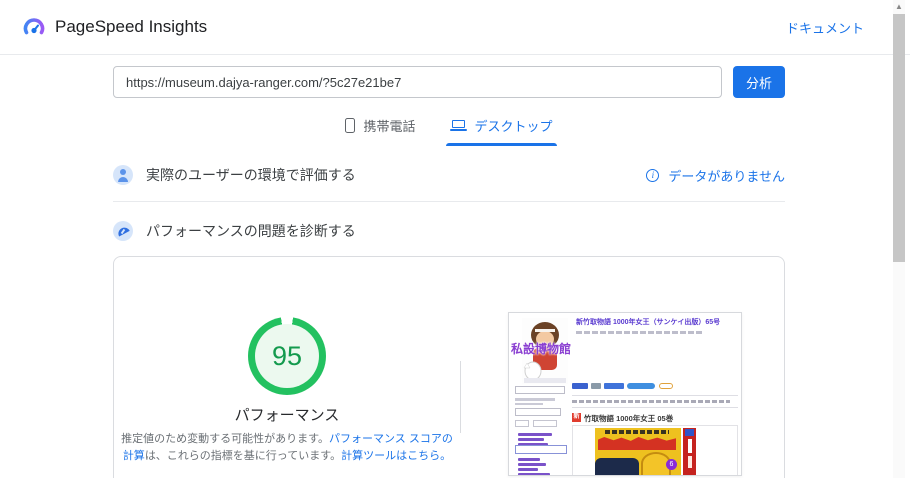  What do you see at coordinates (541, 349) in the screenshot?
I see `thumbnail-site-name: 私設博物館` at bounding box center [541, 349].